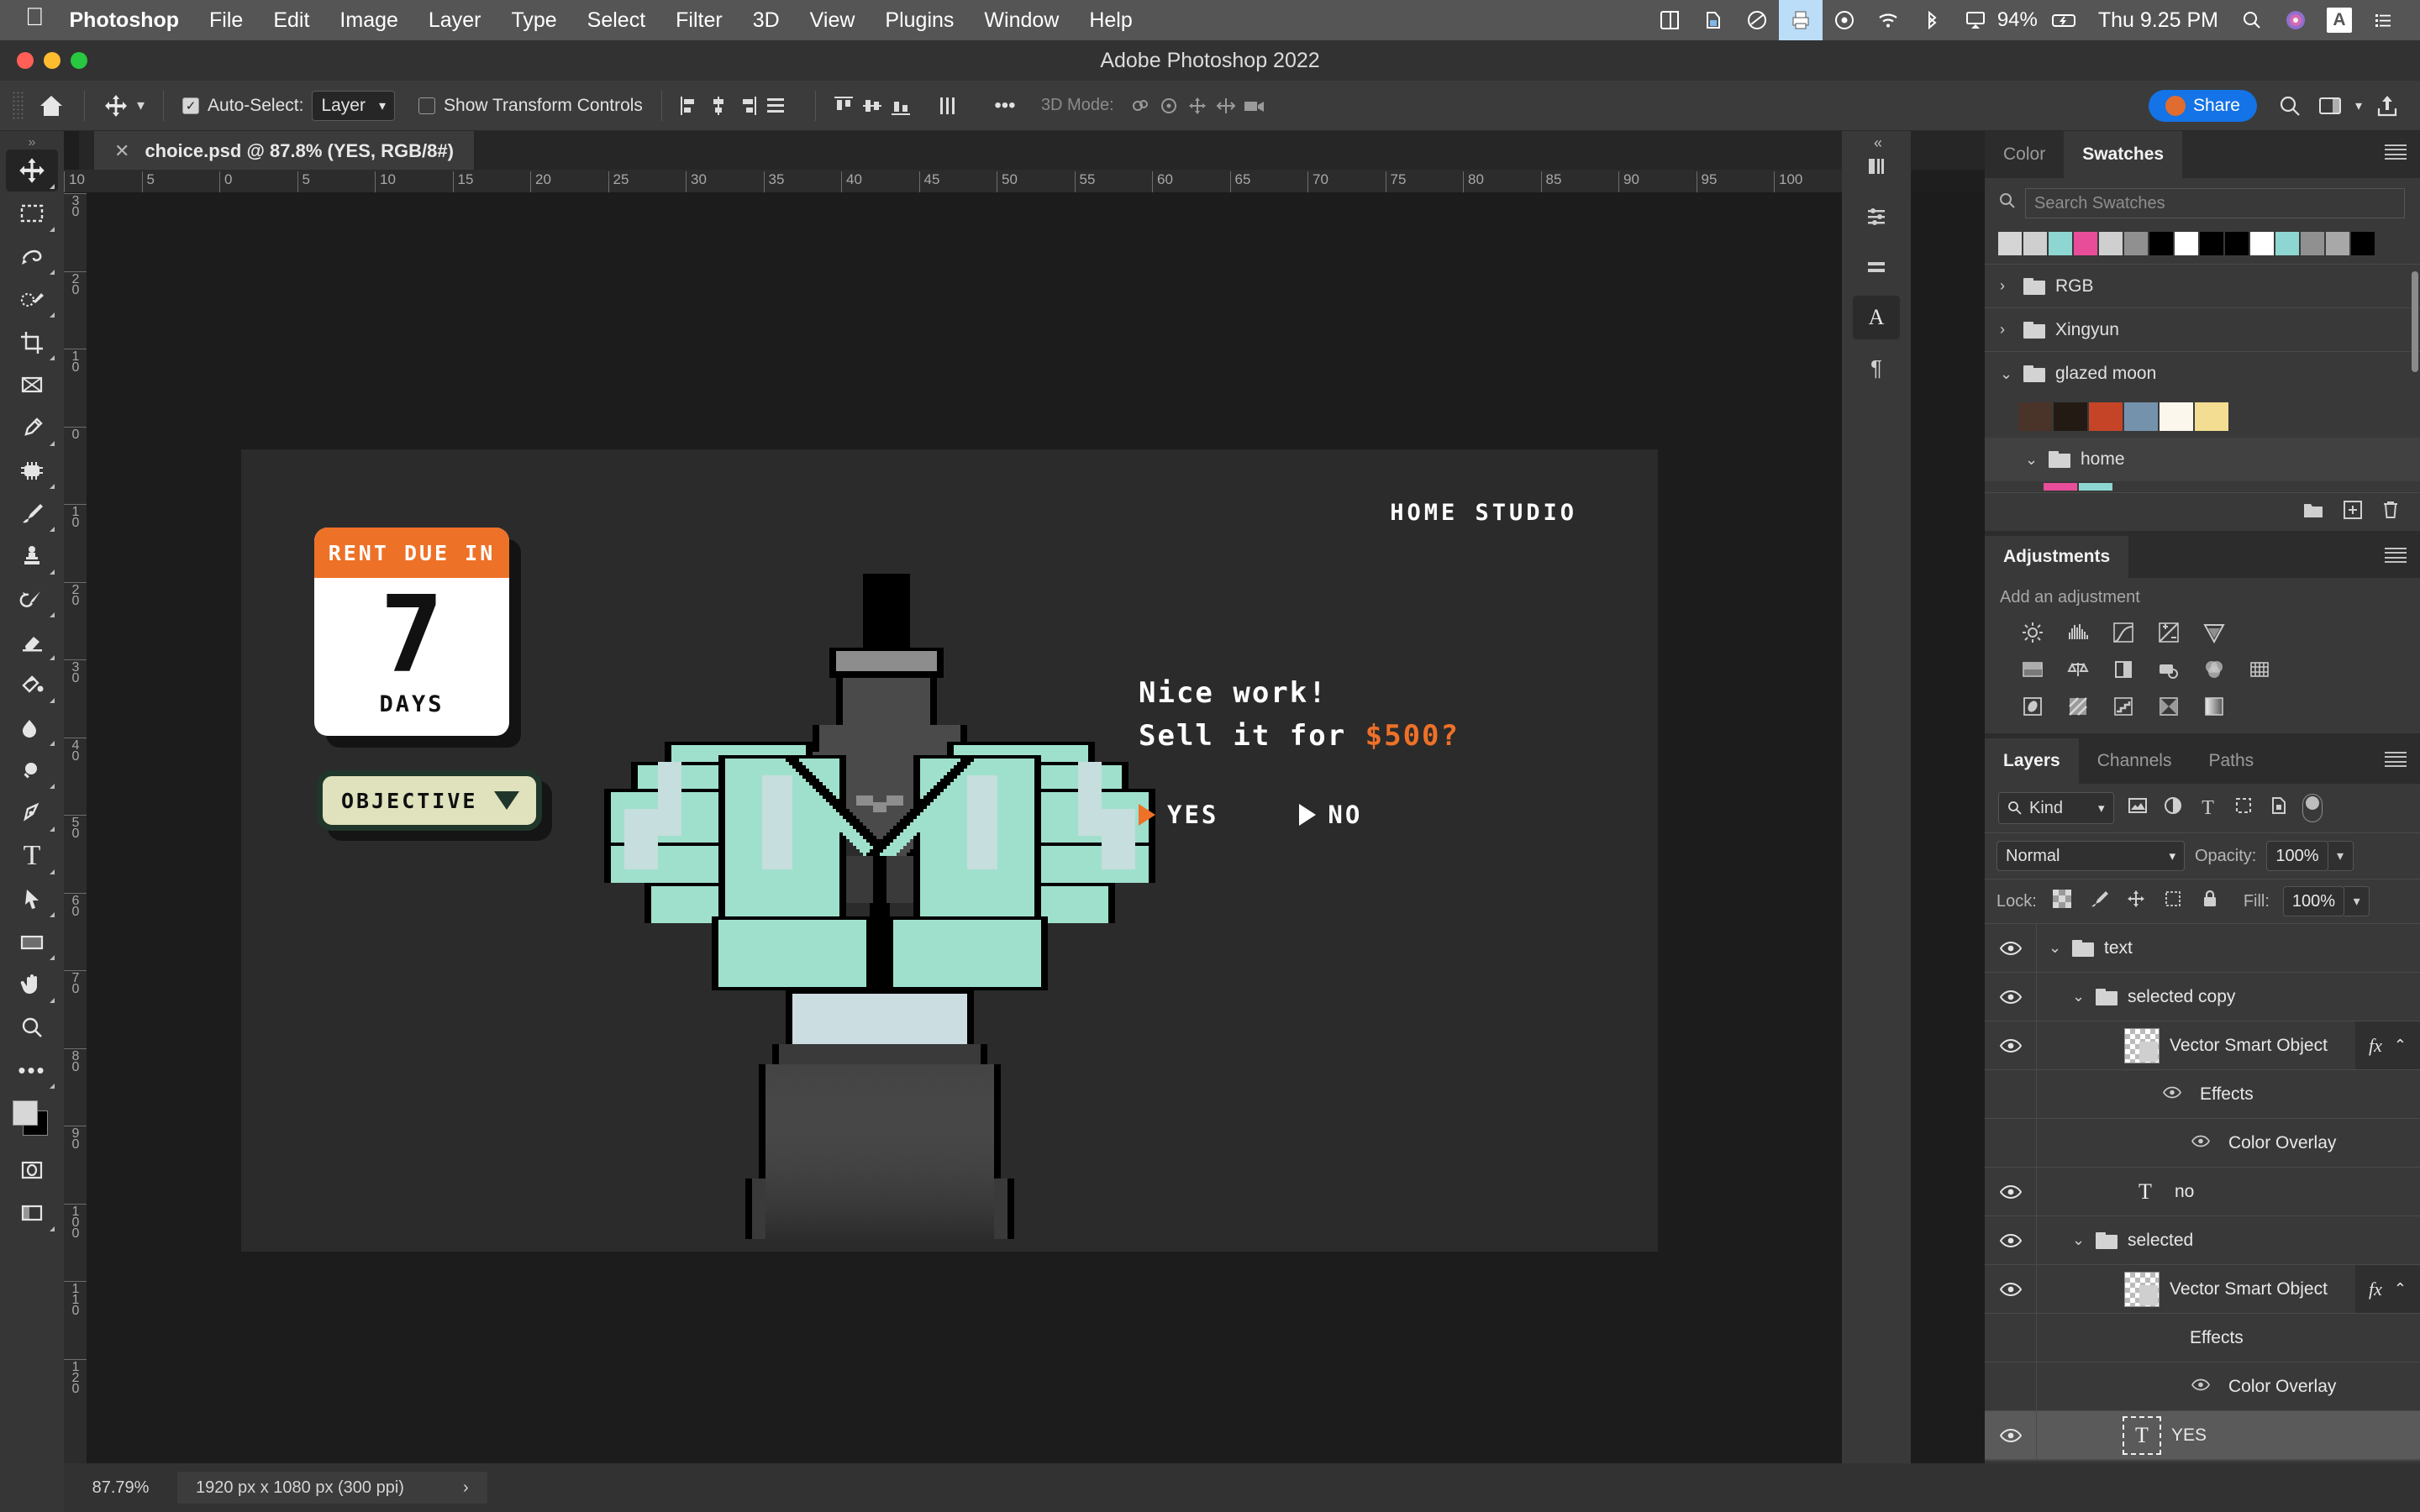  Describe the element at coordinates (2142, 1045) in the screenshot. I see `layer-thumbnail` at that location.